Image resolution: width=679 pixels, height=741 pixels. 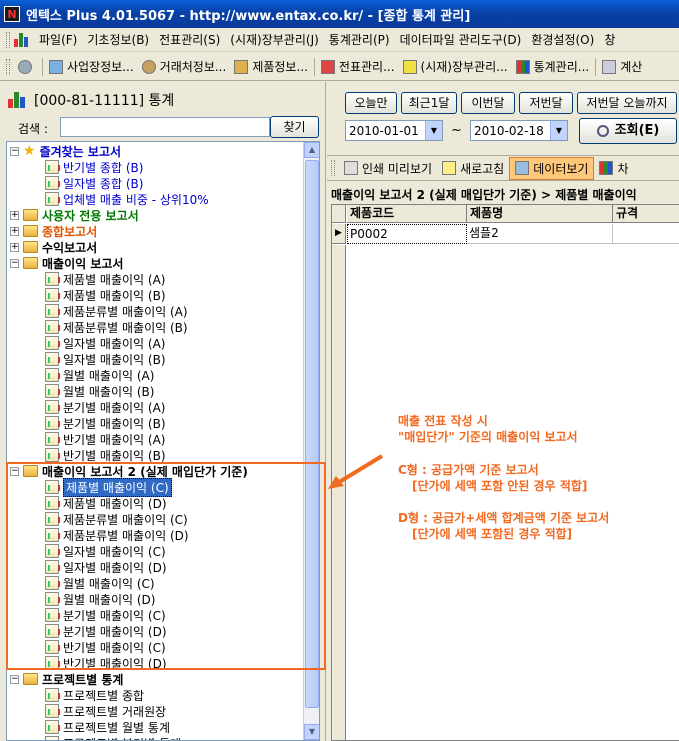 I want to click on settings-toolbar-button, so click(x=27, y=66).